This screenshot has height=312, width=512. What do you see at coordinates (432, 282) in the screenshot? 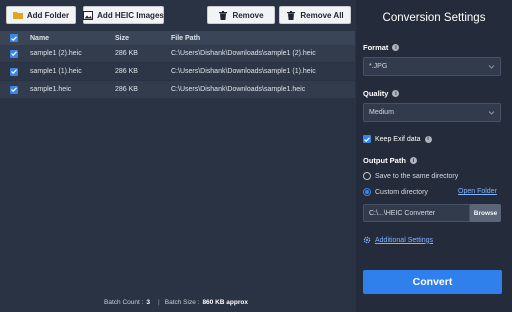
I see `convert-button: Convert` at bounding box center [432, 282].